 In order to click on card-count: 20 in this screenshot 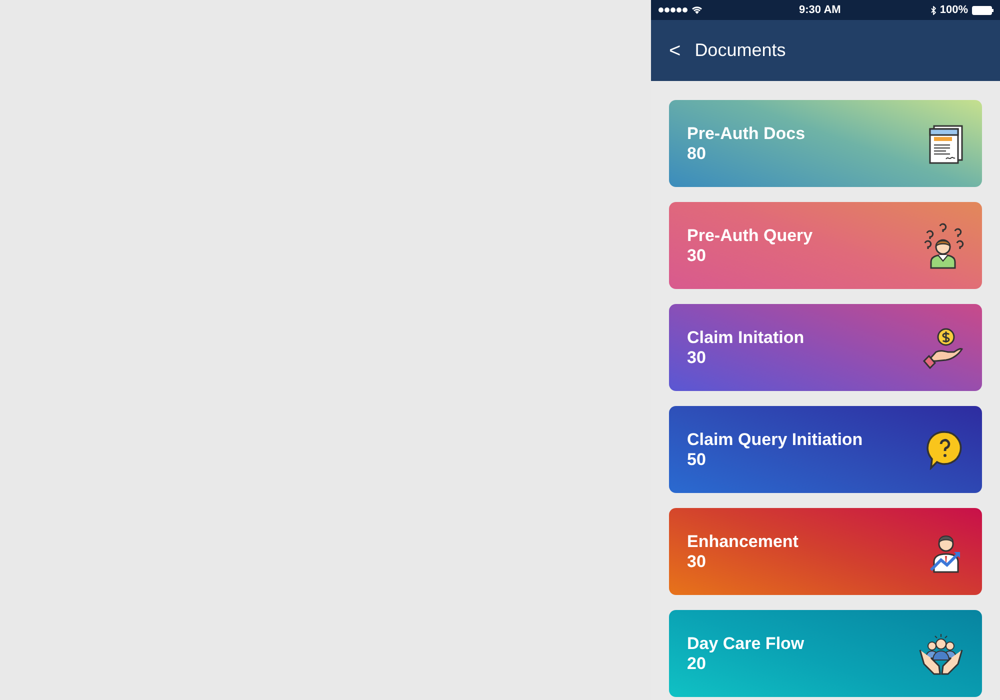, I will do `click(697, 664)`.